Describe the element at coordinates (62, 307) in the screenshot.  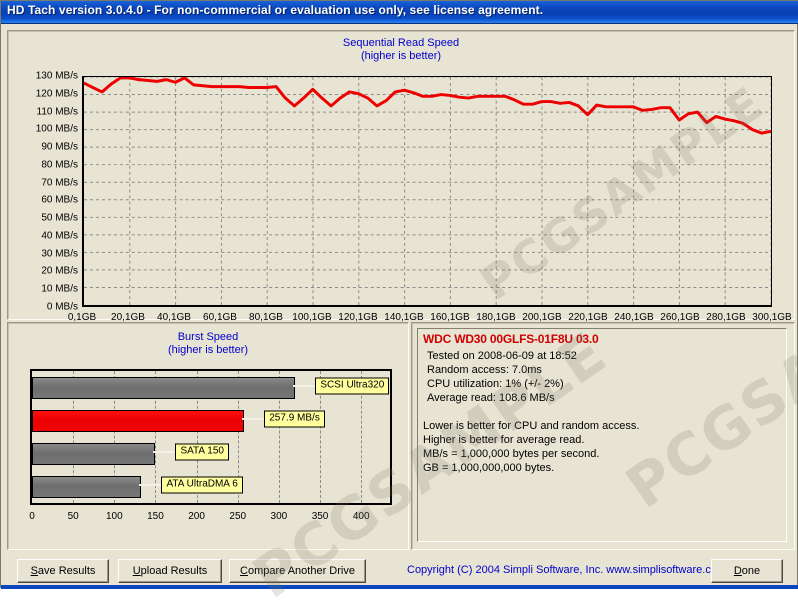
I see `sequential-y-tick-label: 0 MB/s` at that location.